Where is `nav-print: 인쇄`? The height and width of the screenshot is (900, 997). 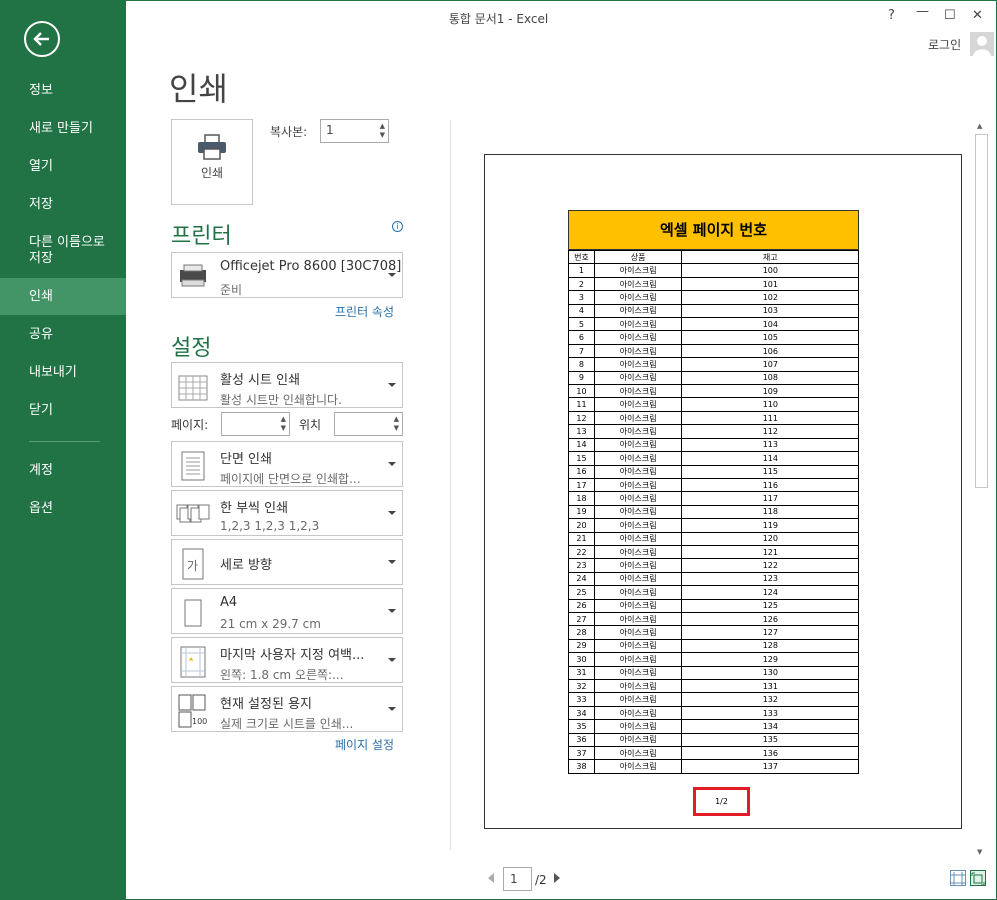 nav-print: 인쇄 is located at coordinates (63, 296).